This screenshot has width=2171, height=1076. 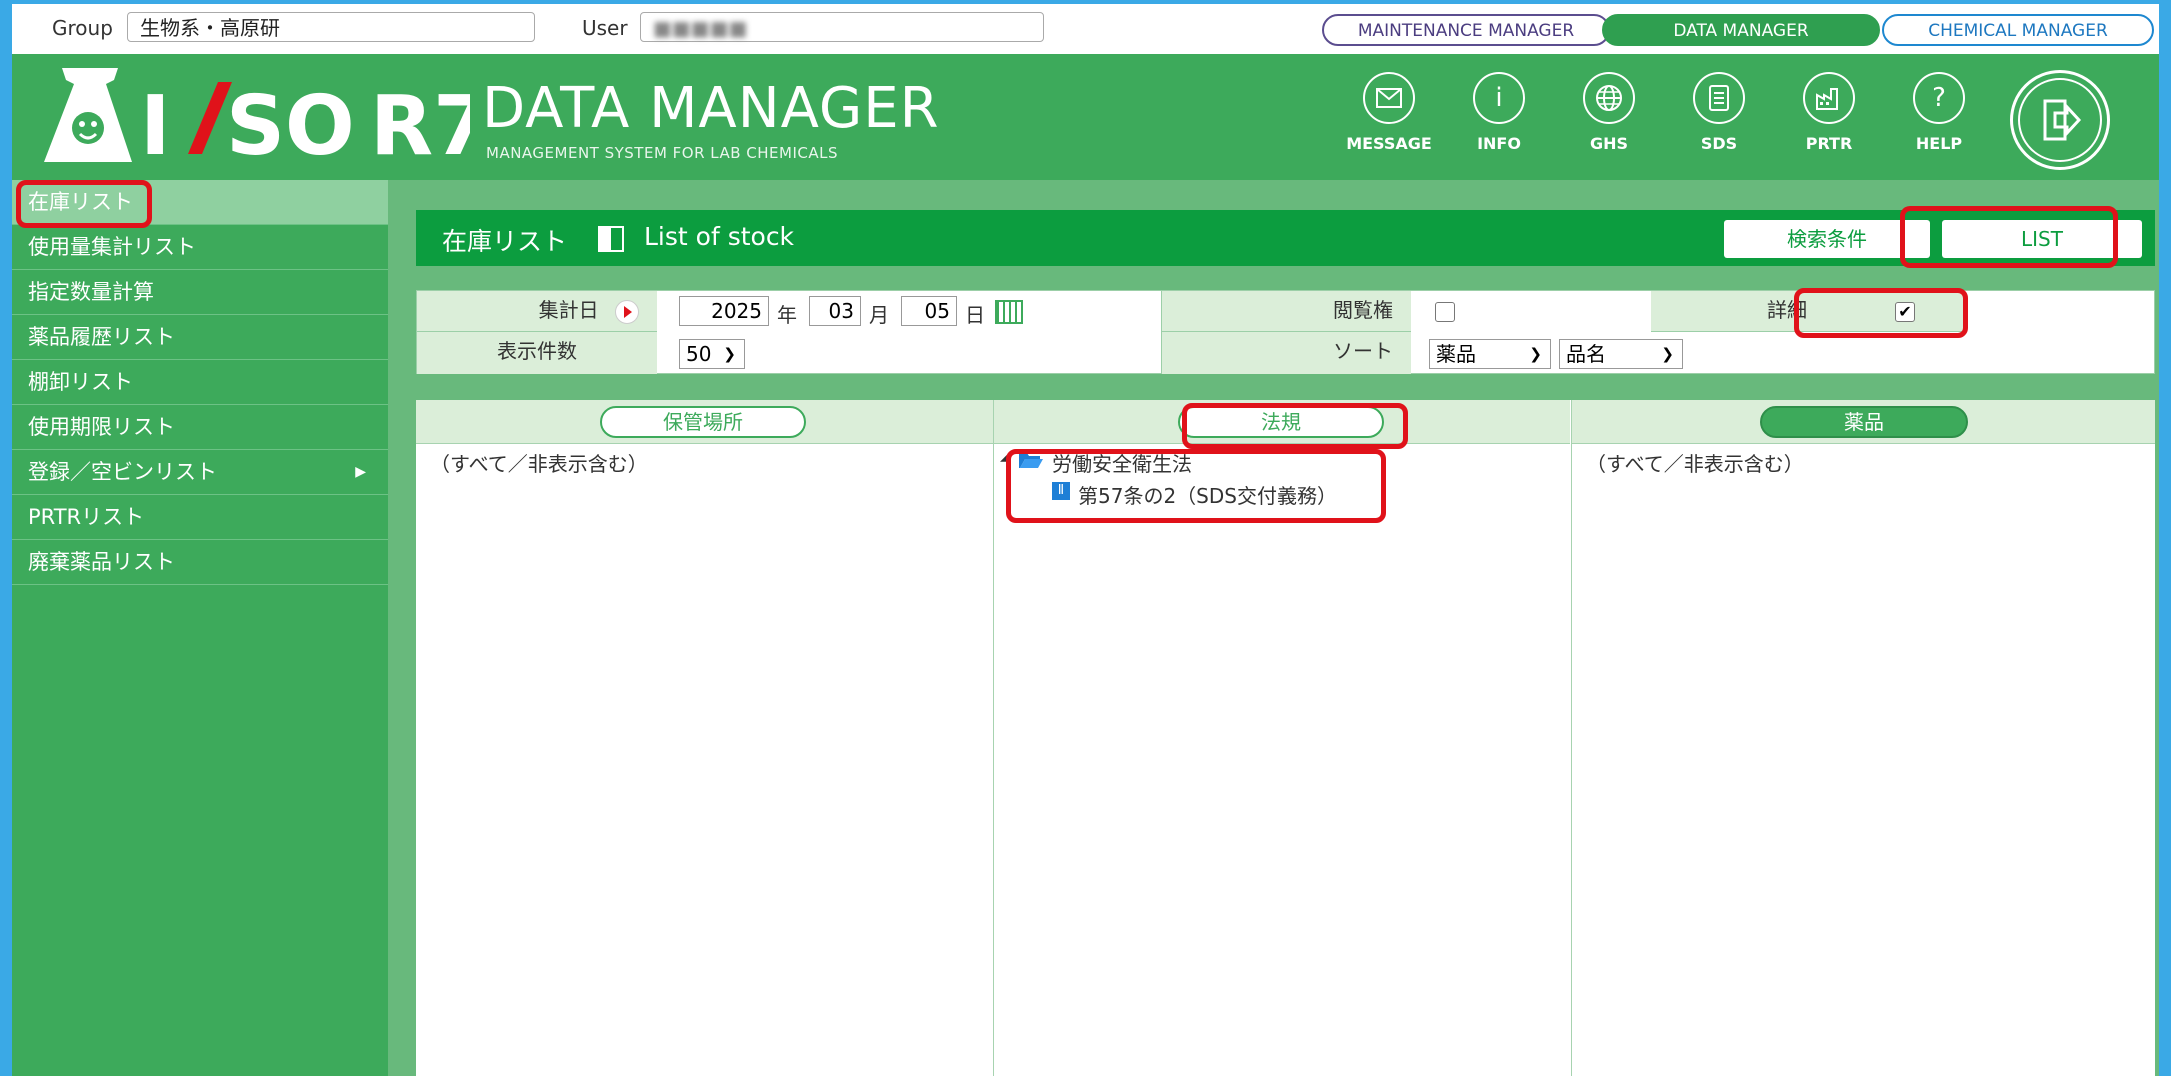 What do you see at coordinates (200, 562) in the screenshot?
I see `sidebar-item-disposal: 廃棄薬品リスト` at bounding box center [200, 562].